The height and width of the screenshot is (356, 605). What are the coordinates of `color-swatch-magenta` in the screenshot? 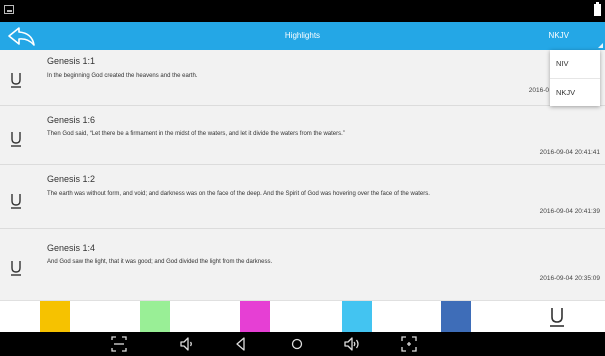 It's located at (255, 317).